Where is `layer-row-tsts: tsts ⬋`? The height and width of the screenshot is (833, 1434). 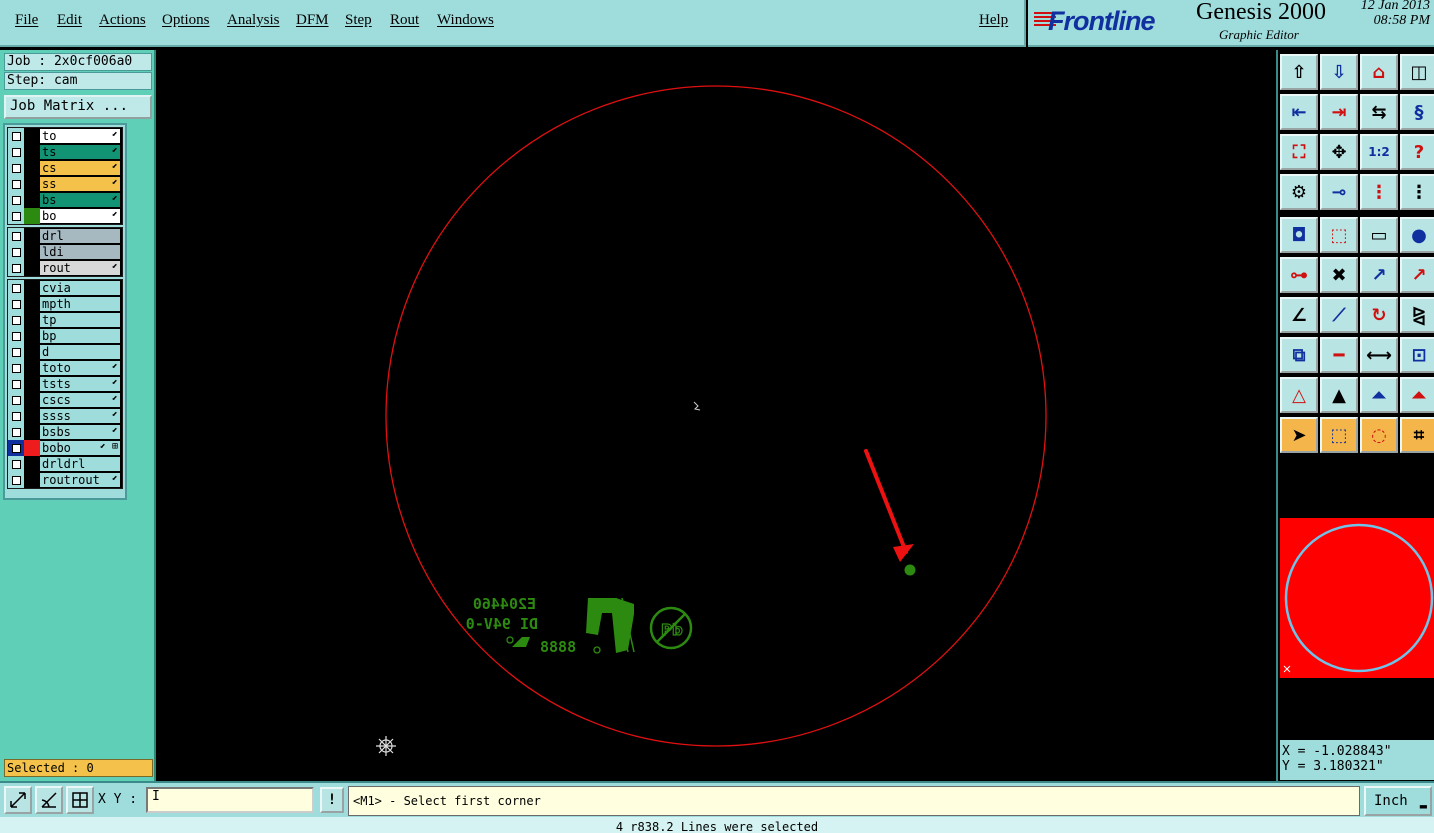 layer-row-tsts: tsts ⬋ is located at coordinates (65, 384).